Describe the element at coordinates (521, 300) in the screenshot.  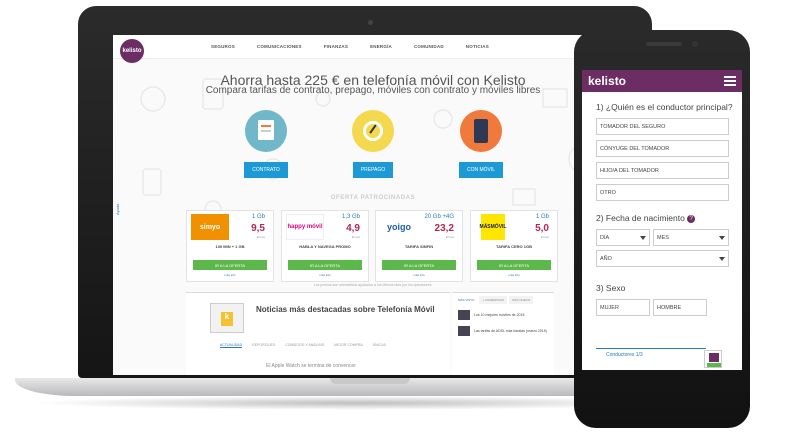
I see `tab-mas-nuevo: MÁS NUEVO` at that location.